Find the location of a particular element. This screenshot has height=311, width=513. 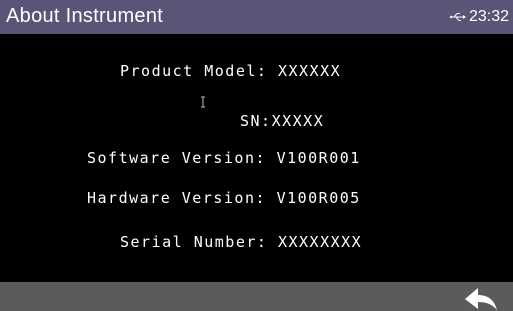

software-version-label: Software Version: is located at coordinates (177, 158).